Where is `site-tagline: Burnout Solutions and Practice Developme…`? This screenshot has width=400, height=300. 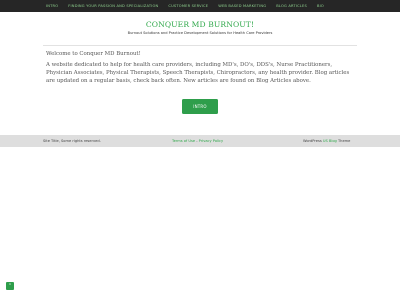 site-tagline: Burnout Solutions and Practice Developme… is located at coordinates (200, 33).